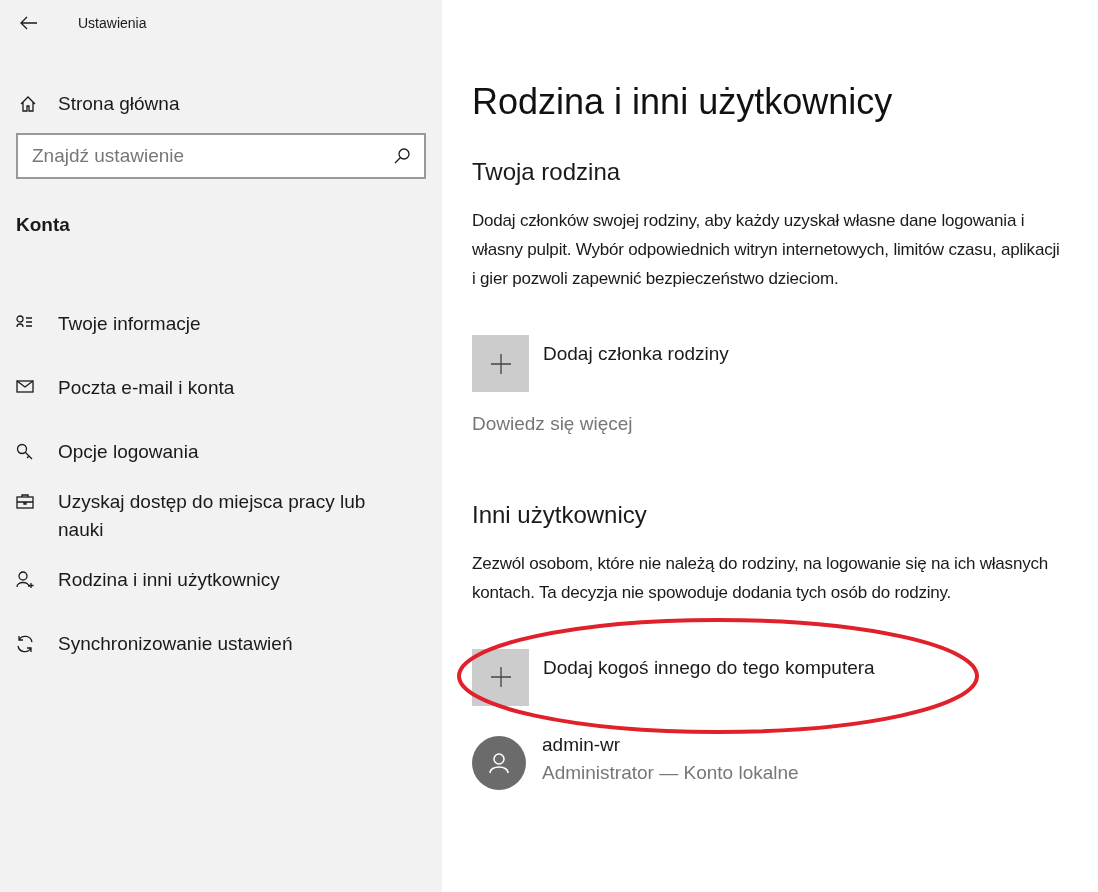  What do you see at coordinates (221, 579) in the screenshot?
I see `nav-item: Rodzina i inni użytkownicy` at bounding box center [221, 579].